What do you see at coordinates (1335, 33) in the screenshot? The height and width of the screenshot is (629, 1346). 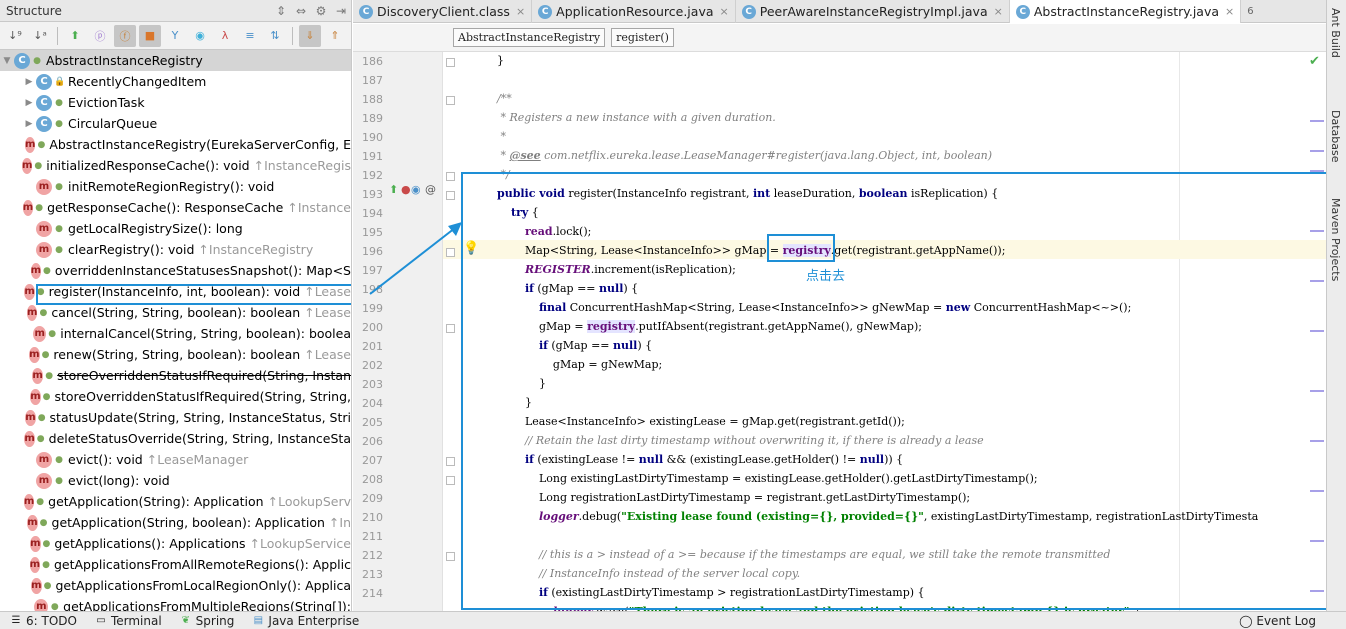 I see `tool-ant-build: Ant Build` at bounding box center [1335, 33].